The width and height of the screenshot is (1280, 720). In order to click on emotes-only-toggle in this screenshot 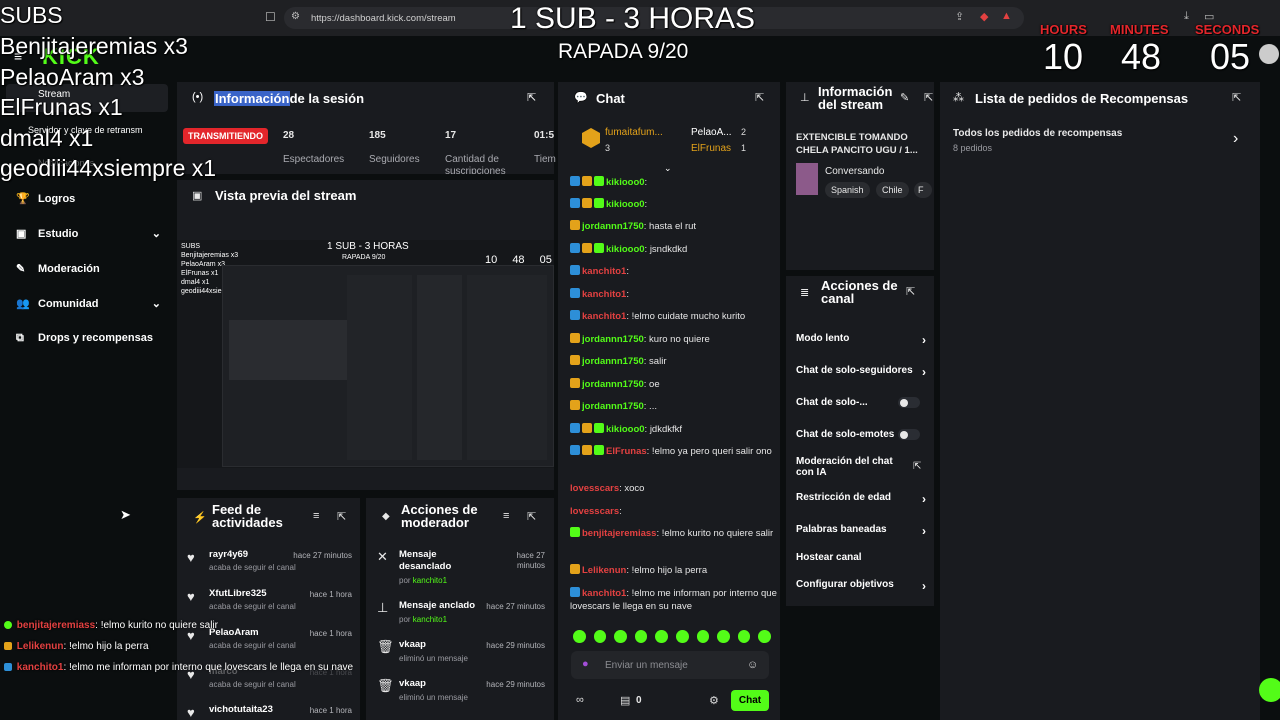, I will do `click(909, 434)`.